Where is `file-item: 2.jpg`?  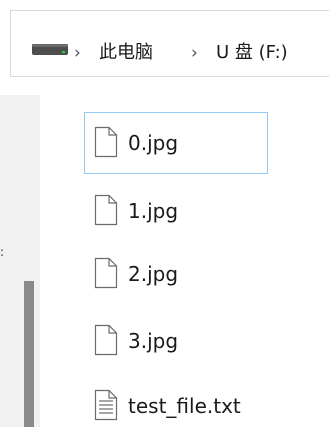
file-item: 2.jpg is located at coordinates (176, 274).